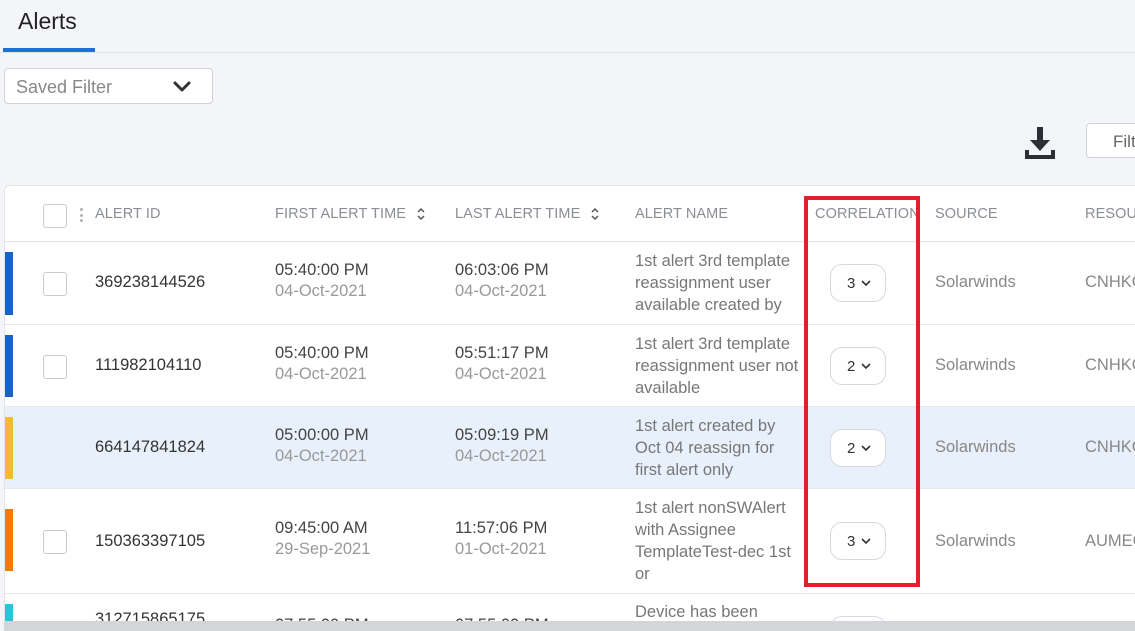 This screenshot has width=1135, height=631. Describe the element at coordinates (150, 282) in the screenshot. I see `alert-id: 369238144526` at that location.